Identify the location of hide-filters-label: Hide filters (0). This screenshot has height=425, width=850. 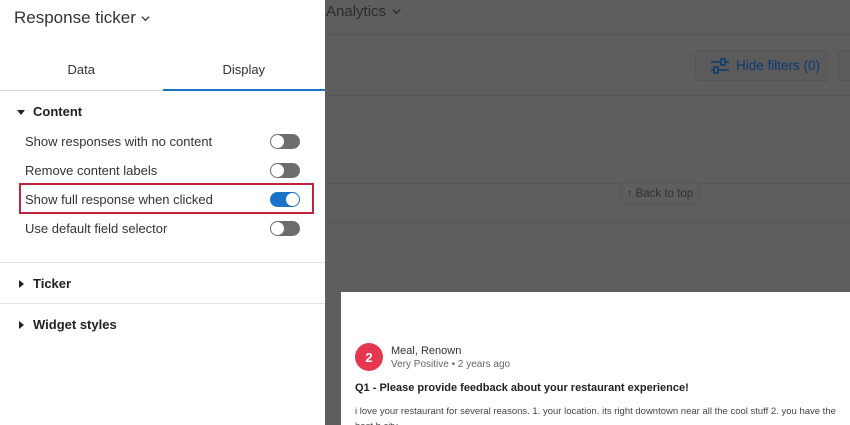
(778, 65).